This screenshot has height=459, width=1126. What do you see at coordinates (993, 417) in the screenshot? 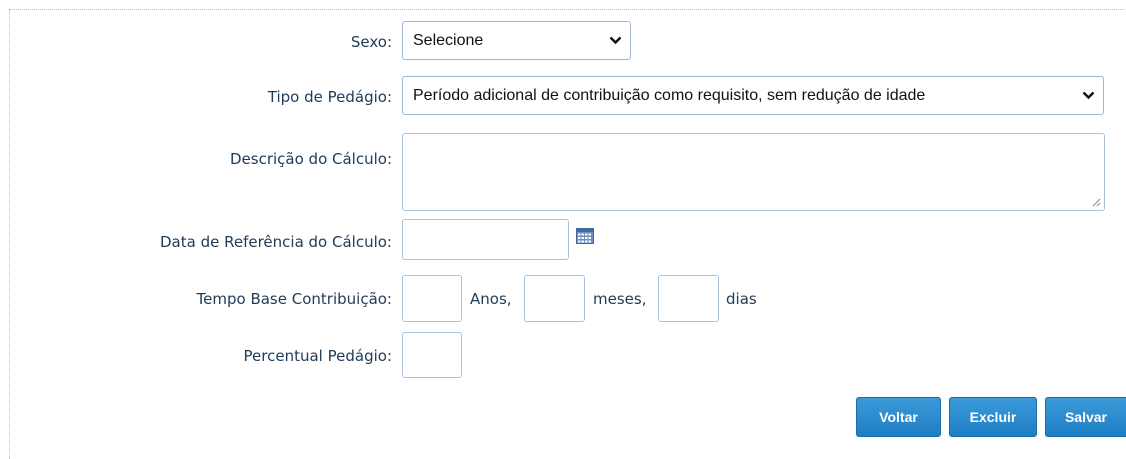
I see `excluir-button: Excluir` at bounding box center [993, 417].